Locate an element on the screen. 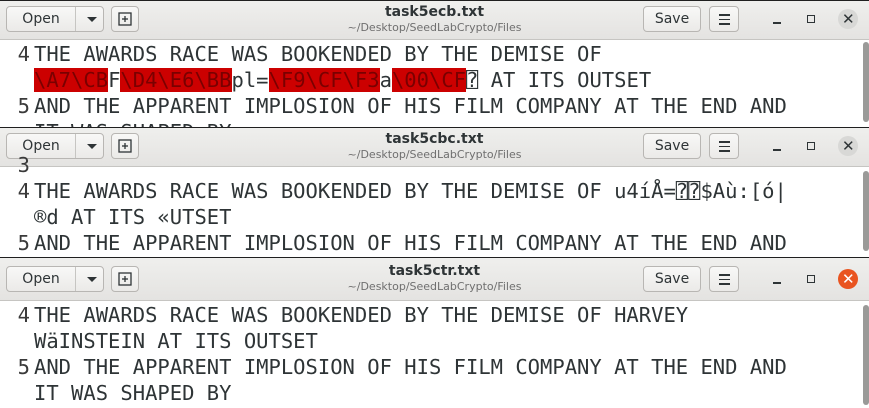 The height and width of the screenshot is (408, 869). text-fragment: pl= is located at coordinates (250, 80).